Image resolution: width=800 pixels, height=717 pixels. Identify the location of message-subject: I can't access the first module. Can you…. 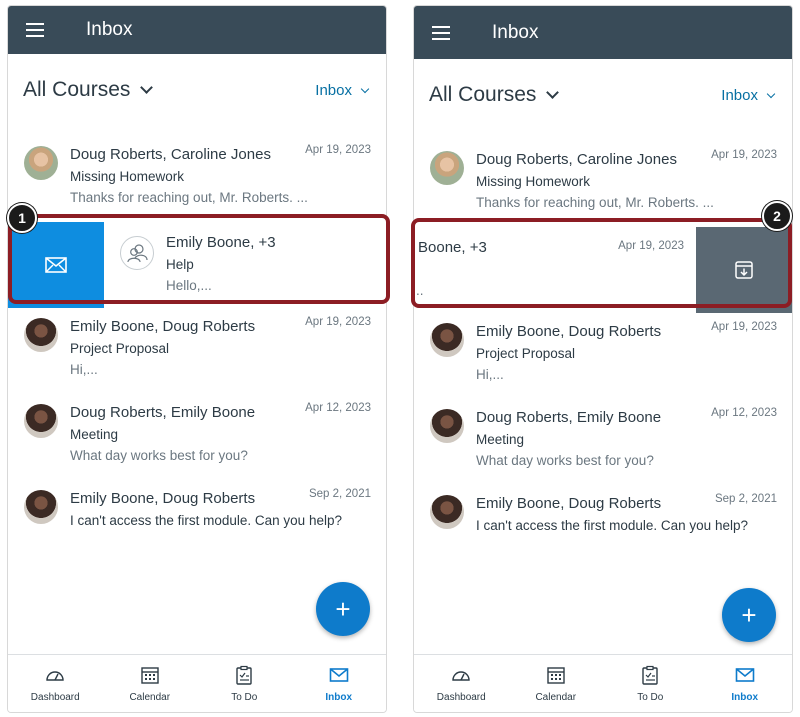
(206, 520).